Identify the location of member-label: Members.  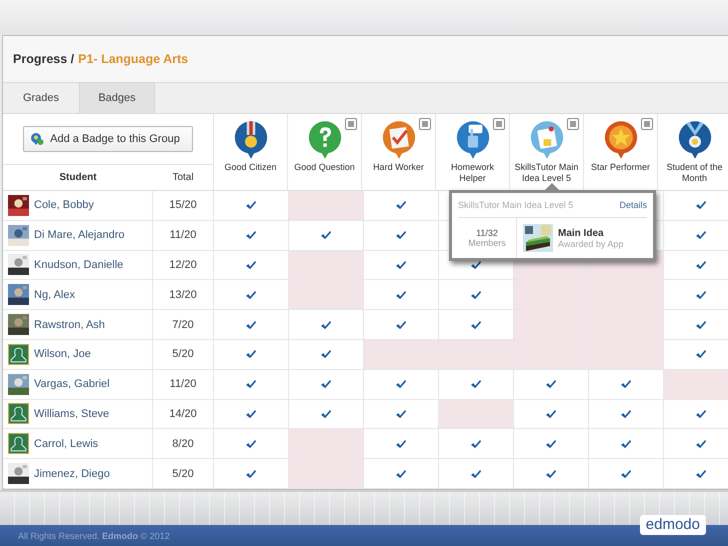
(487, 243).